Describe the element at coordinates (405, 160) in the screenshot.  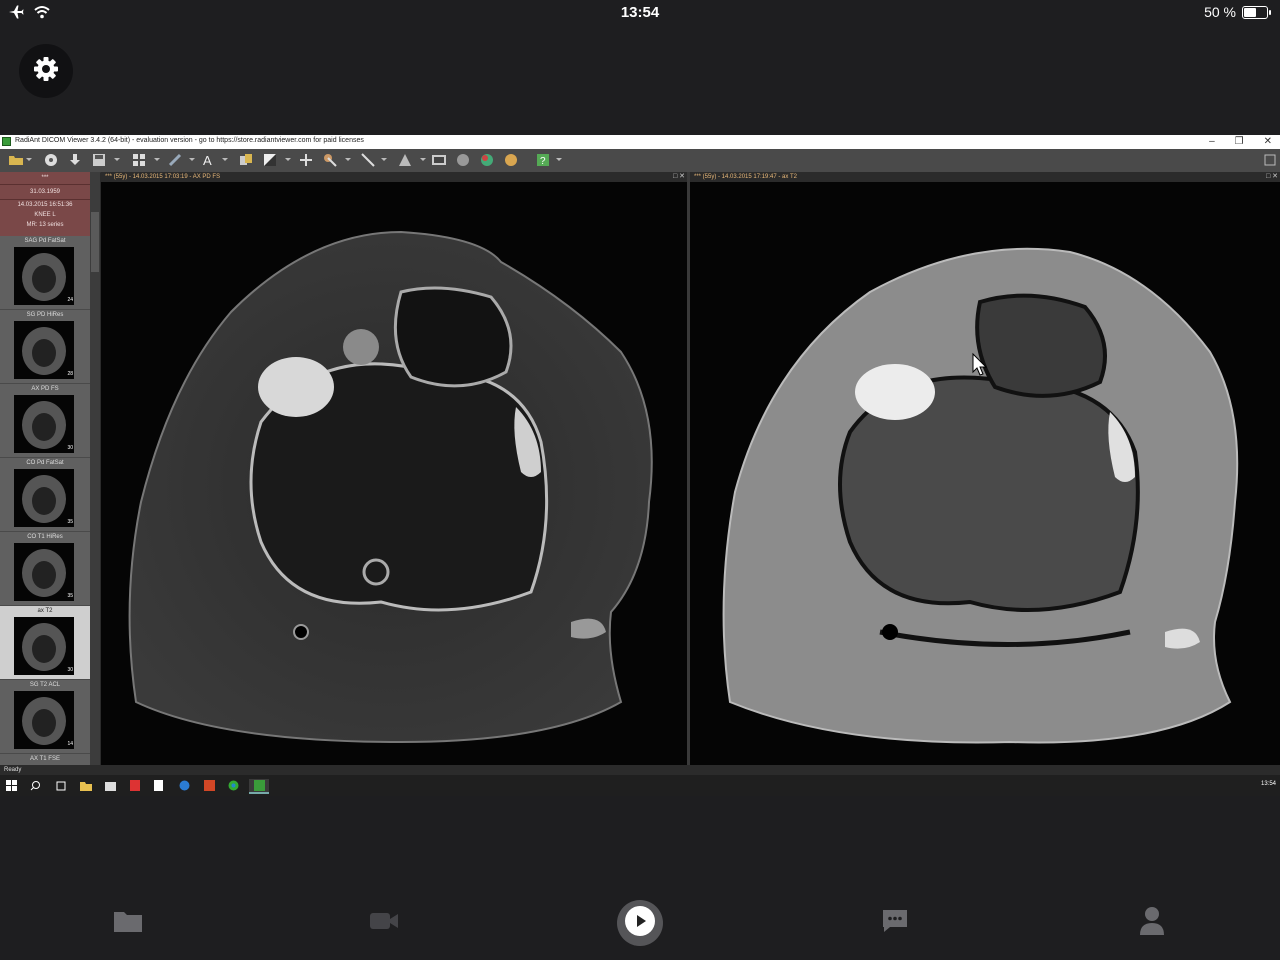
I see `mpr-icon` at that location.